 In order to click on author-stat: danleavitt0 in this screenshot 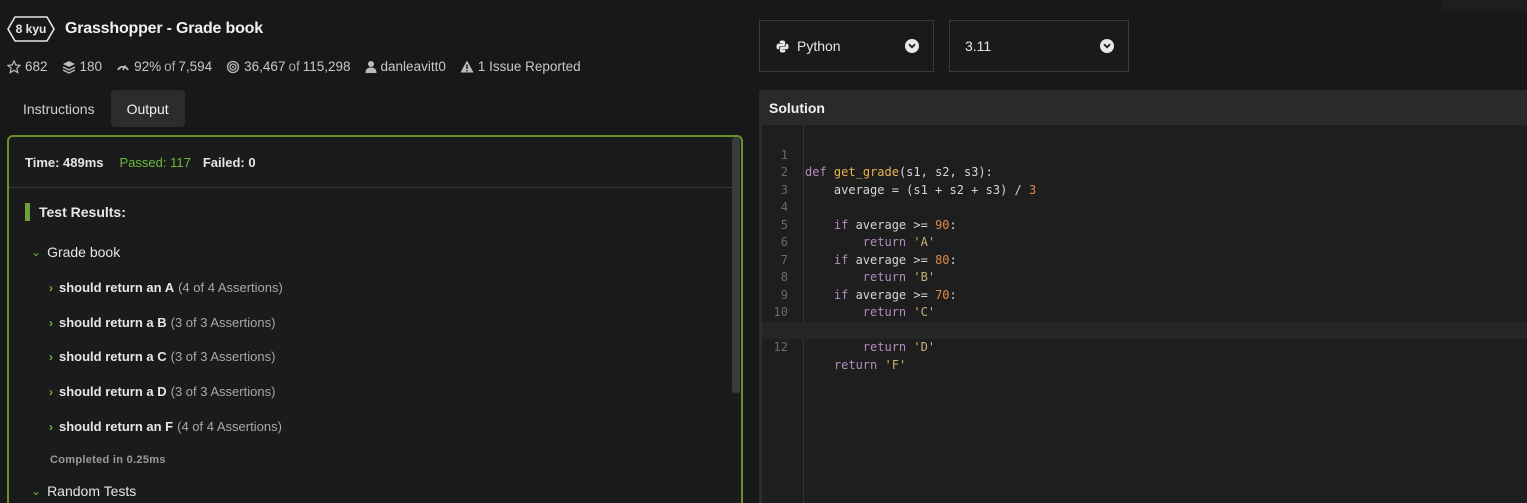, I will do `click(405, 66)`.